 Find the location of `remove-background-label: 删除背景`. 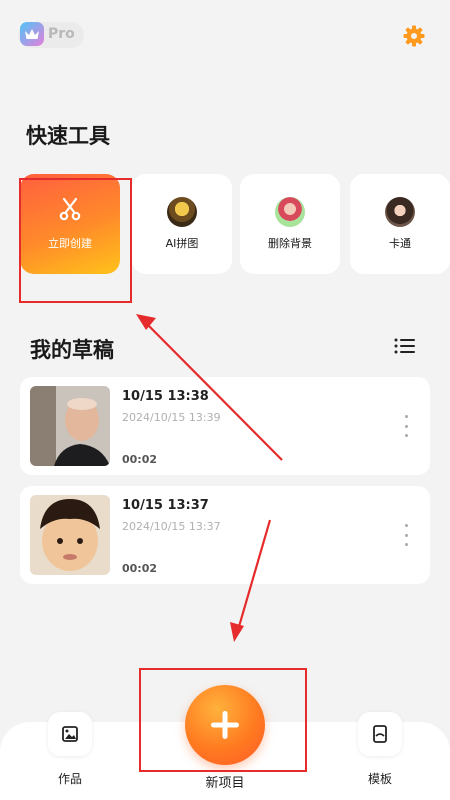

remove-background-label: 删除背景 is located at coordinates (290, 243).